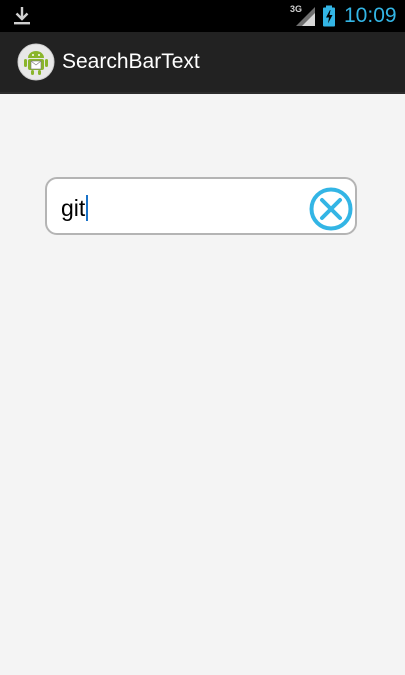  Describe the element at coordinates (201, 206) in the screenshot. I see `search-input: git` at that location.